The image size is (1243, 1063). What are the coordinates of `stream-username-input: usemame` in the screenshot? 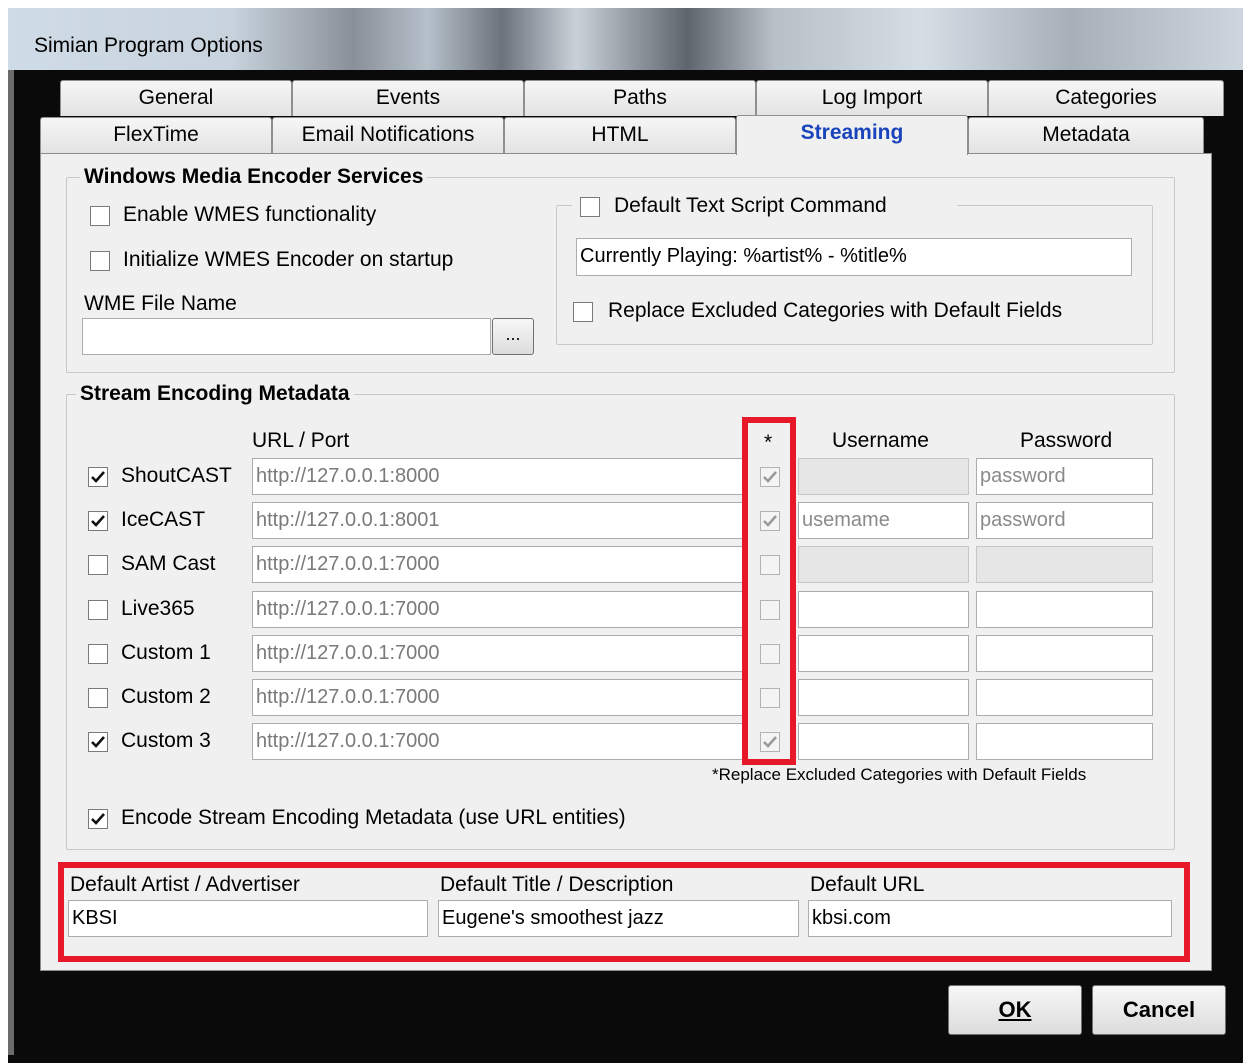 It's located at (883, 520).